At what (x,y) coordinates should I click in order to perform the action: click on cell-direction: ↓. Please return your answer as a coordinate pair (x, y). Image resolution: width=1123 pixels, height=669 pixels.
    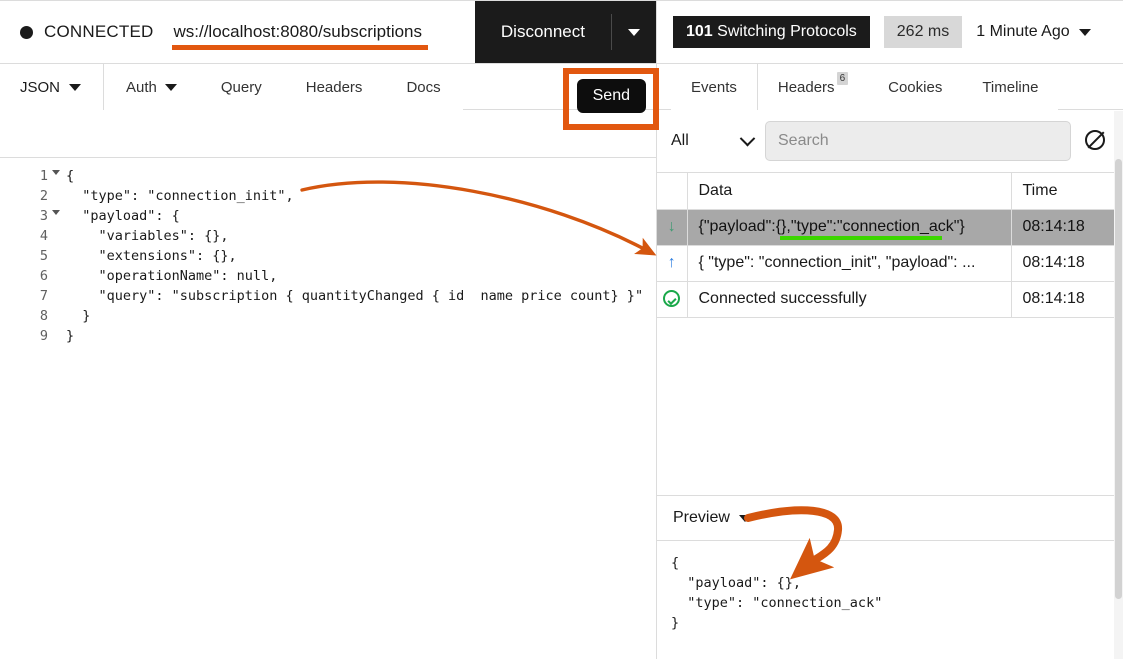
    Looking at the image, I should click on (672, 227).